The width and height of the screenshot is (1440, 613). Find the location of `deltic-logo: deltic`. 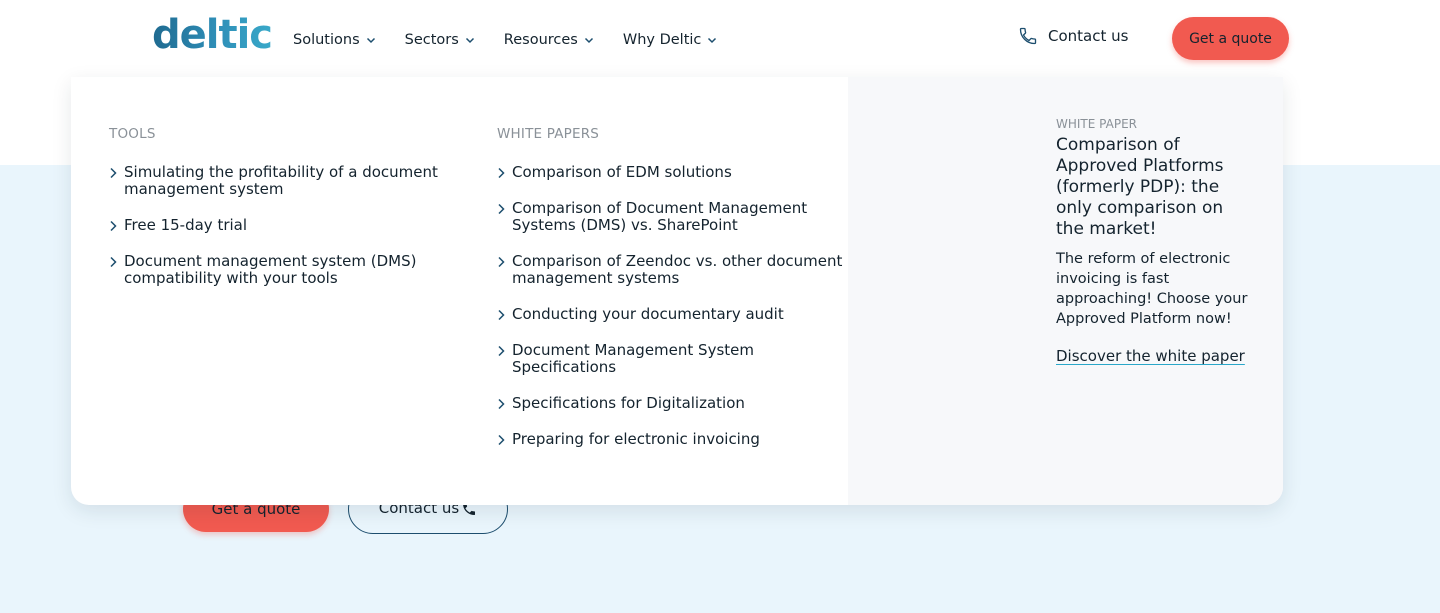

deltic-logo: deltic is located at coordinates (212, 35).